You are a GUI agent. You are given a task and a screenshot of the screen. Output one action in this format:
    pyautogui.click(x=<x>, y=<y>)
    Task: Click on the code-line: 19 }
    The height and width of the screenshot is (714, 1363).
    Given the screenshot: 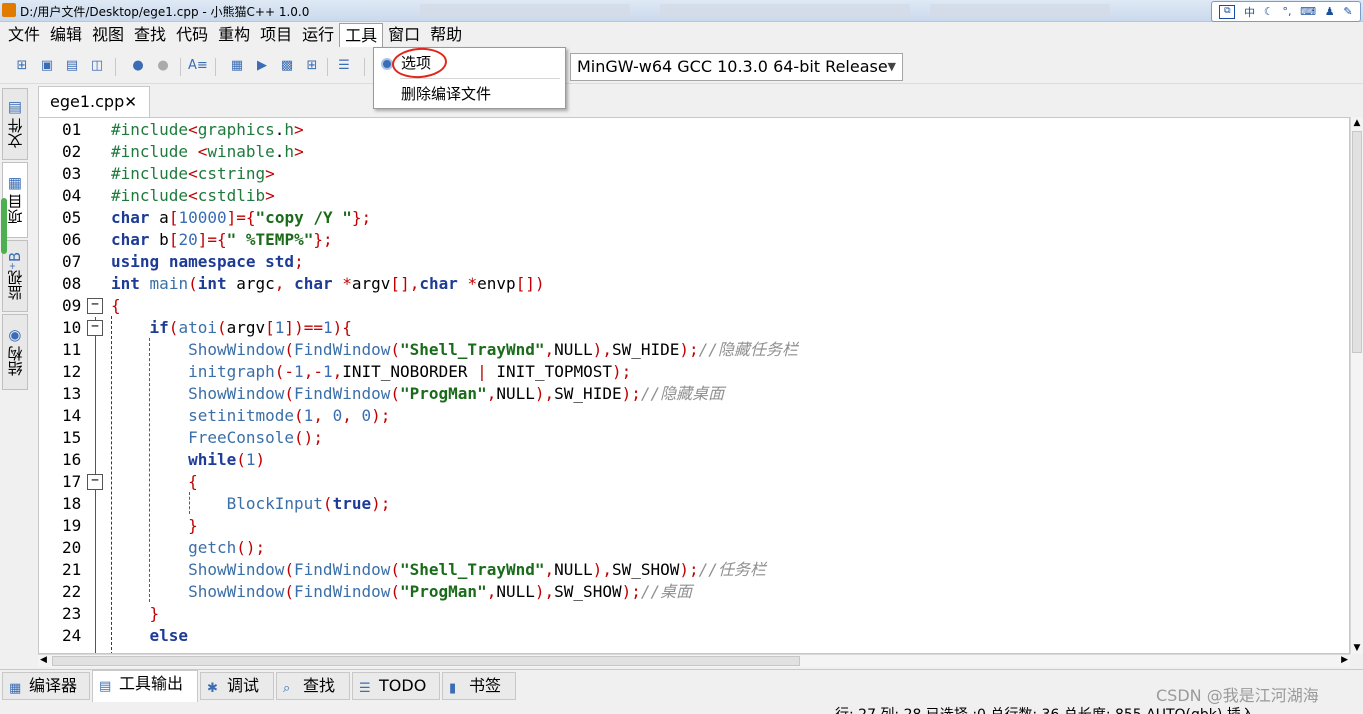 What is the action you would take?
    pyautogui.click(x=694, y=526)
    